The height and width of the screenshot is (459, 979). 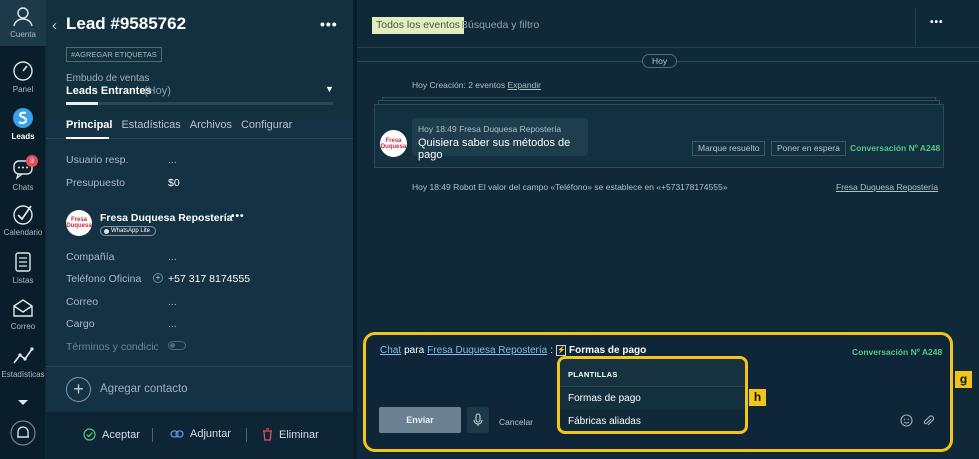 What do you see at coordinates (500, 25) in the screenshot?
I see `search-filter-input: Búsqueda y filtro` at bounding box center [500, 25].